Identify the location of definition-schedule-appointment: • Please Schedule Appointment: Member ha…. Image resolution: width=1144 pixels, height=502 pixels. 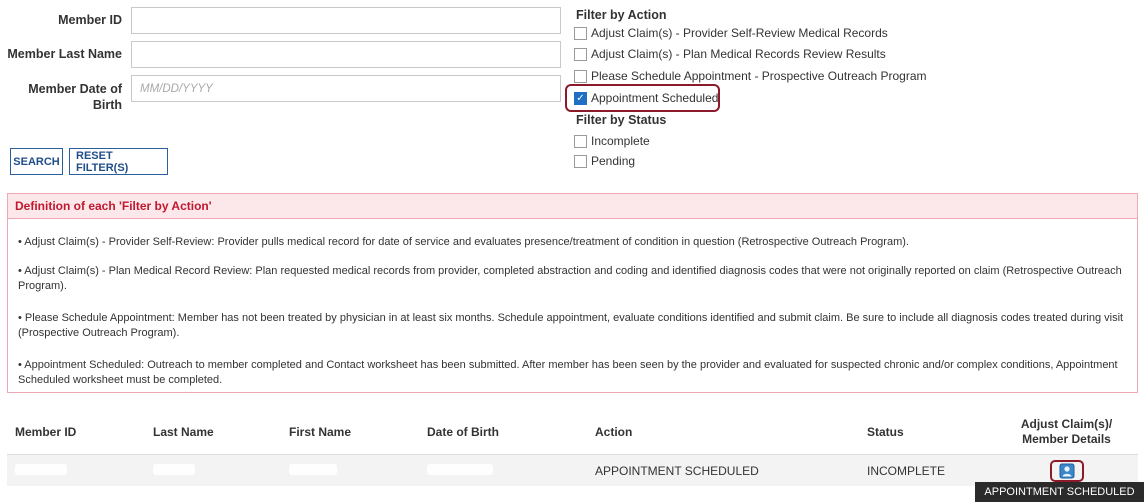
(571, 325).